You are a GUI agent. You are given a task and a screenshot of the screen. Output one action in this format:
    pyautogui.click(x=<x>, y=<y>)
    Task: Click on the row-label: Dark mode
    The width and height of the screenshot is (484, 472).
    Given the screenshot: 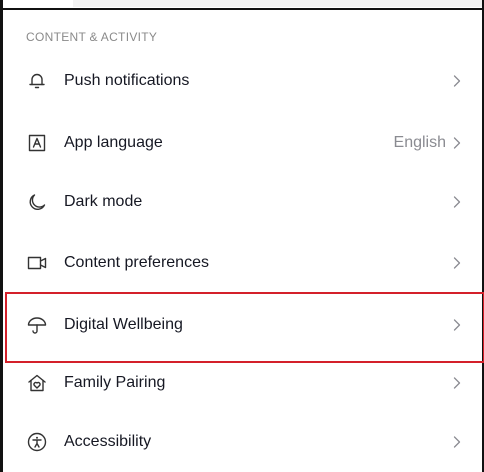 What is the action you would take?
    pyautogui.click(x=103, y=201)
    